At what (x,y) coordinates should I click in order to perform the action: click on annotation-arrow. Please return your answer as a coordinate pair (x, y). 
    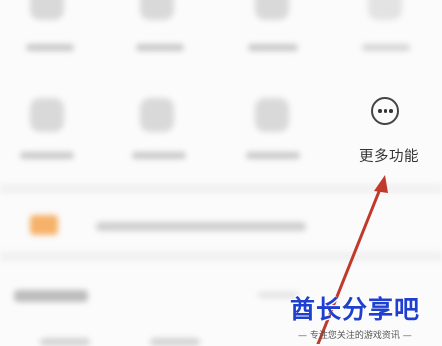
    Looking at the image, I should click on (352, 259).